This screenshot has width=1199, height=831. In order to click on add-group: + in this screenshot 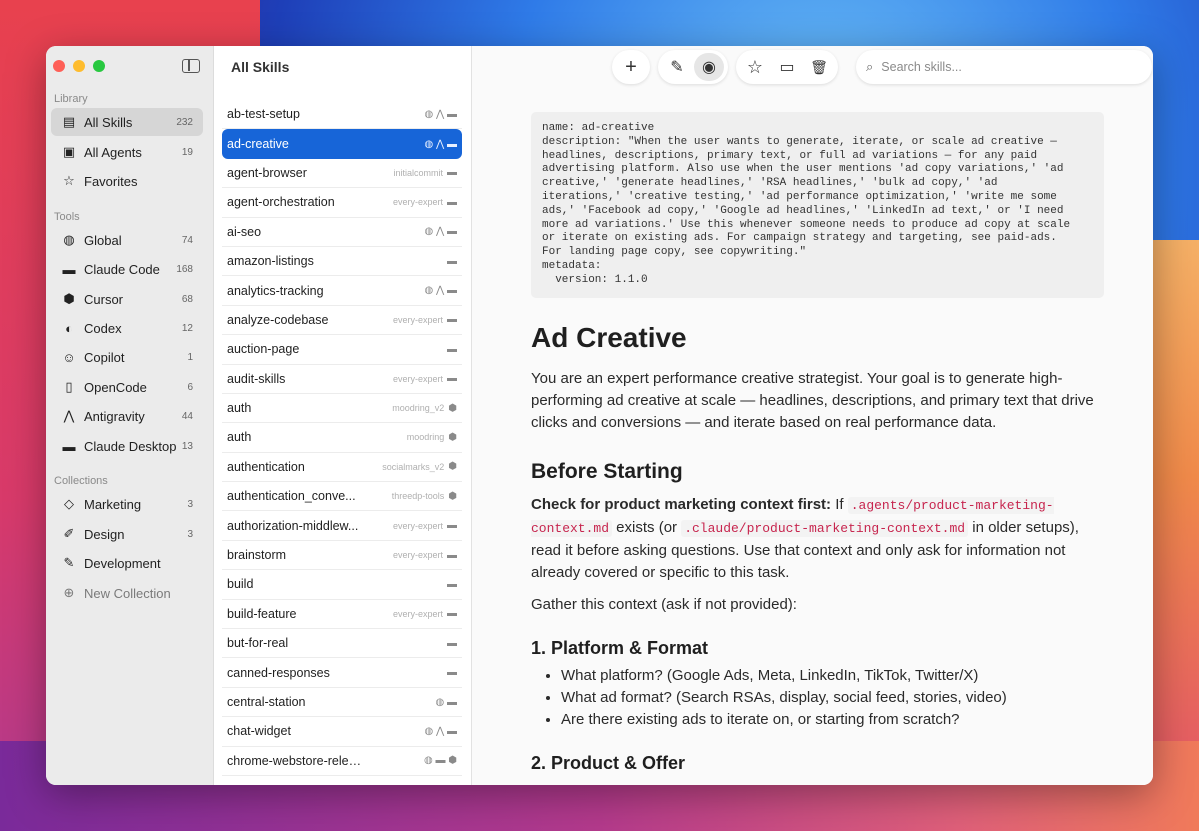, I will do `click(631, 67)`.